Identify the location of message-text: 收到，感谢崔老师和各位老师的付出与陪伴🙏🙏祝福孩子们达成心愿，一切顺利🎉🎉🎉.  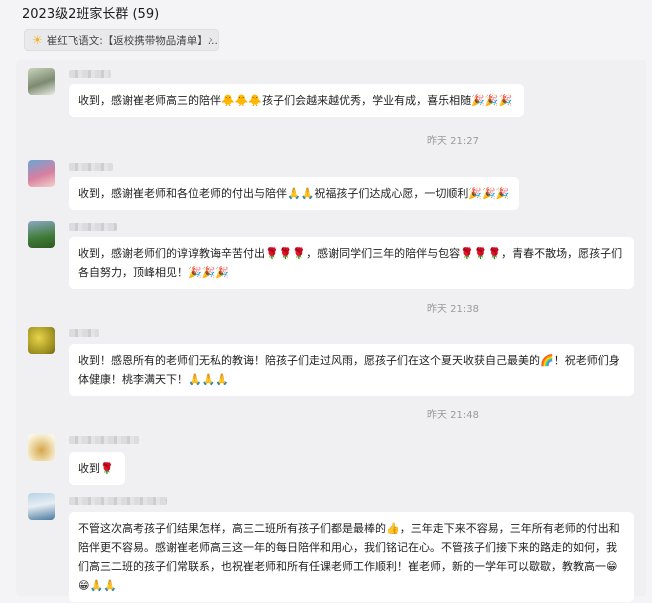
(294, 193).